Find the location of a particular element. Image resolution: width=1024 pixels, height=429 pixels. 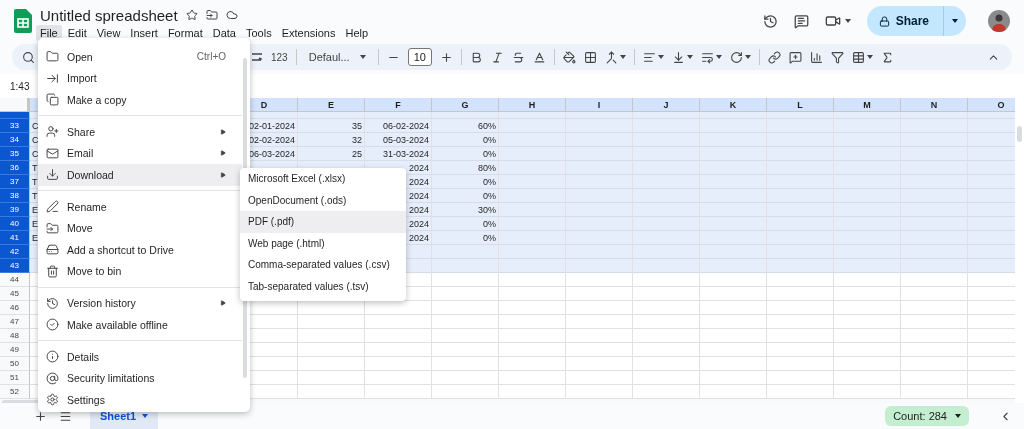

font-size-field: 10 is located at coordinates (419, 57).